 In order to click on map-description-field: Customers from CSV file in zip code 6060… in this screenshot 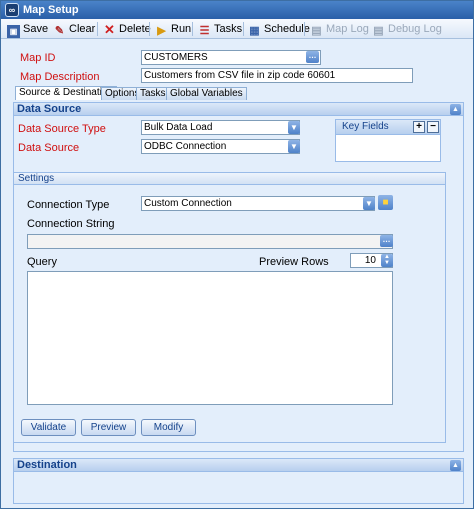, I will do `click(277, 75)`.